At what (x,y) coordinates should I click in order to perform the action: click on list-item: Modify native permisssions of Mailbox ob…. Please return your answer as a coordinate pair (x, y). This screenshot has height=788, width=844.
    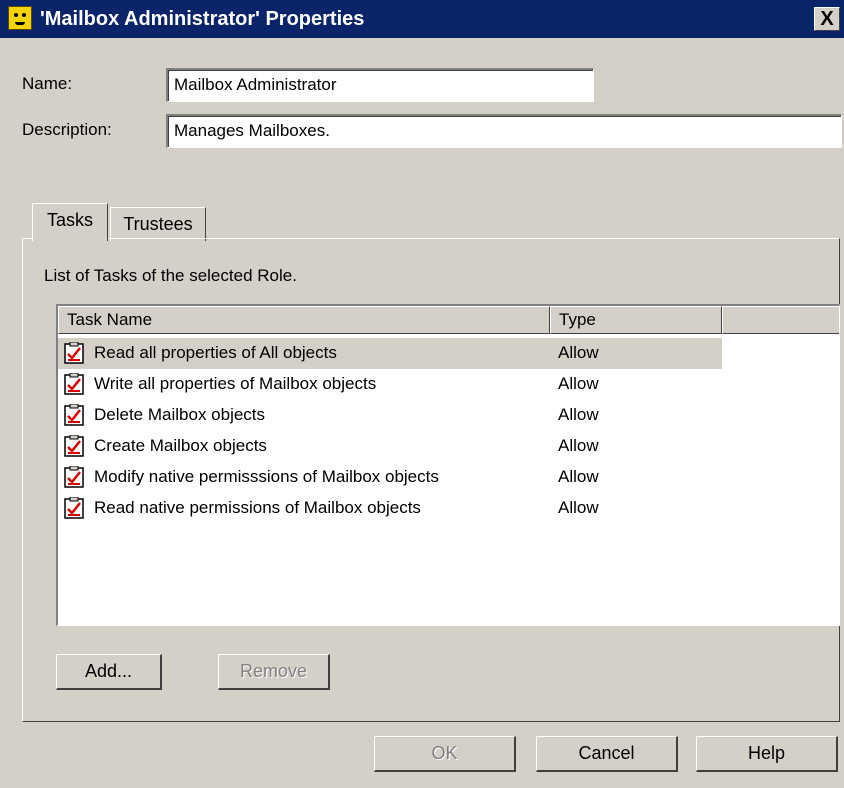
    Looking at the image, I should click on (390, 477).